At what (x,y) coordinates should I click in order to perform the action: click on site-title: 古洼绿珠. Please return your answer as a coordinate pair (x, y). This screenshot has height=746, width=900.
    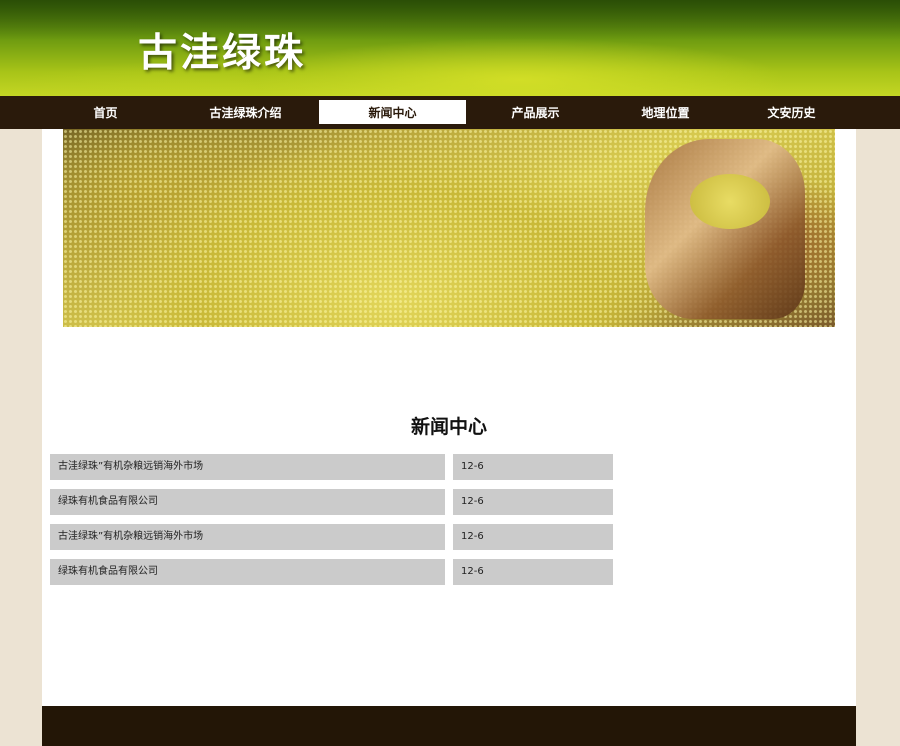
    Looking at the image, I should click on (222, 53).